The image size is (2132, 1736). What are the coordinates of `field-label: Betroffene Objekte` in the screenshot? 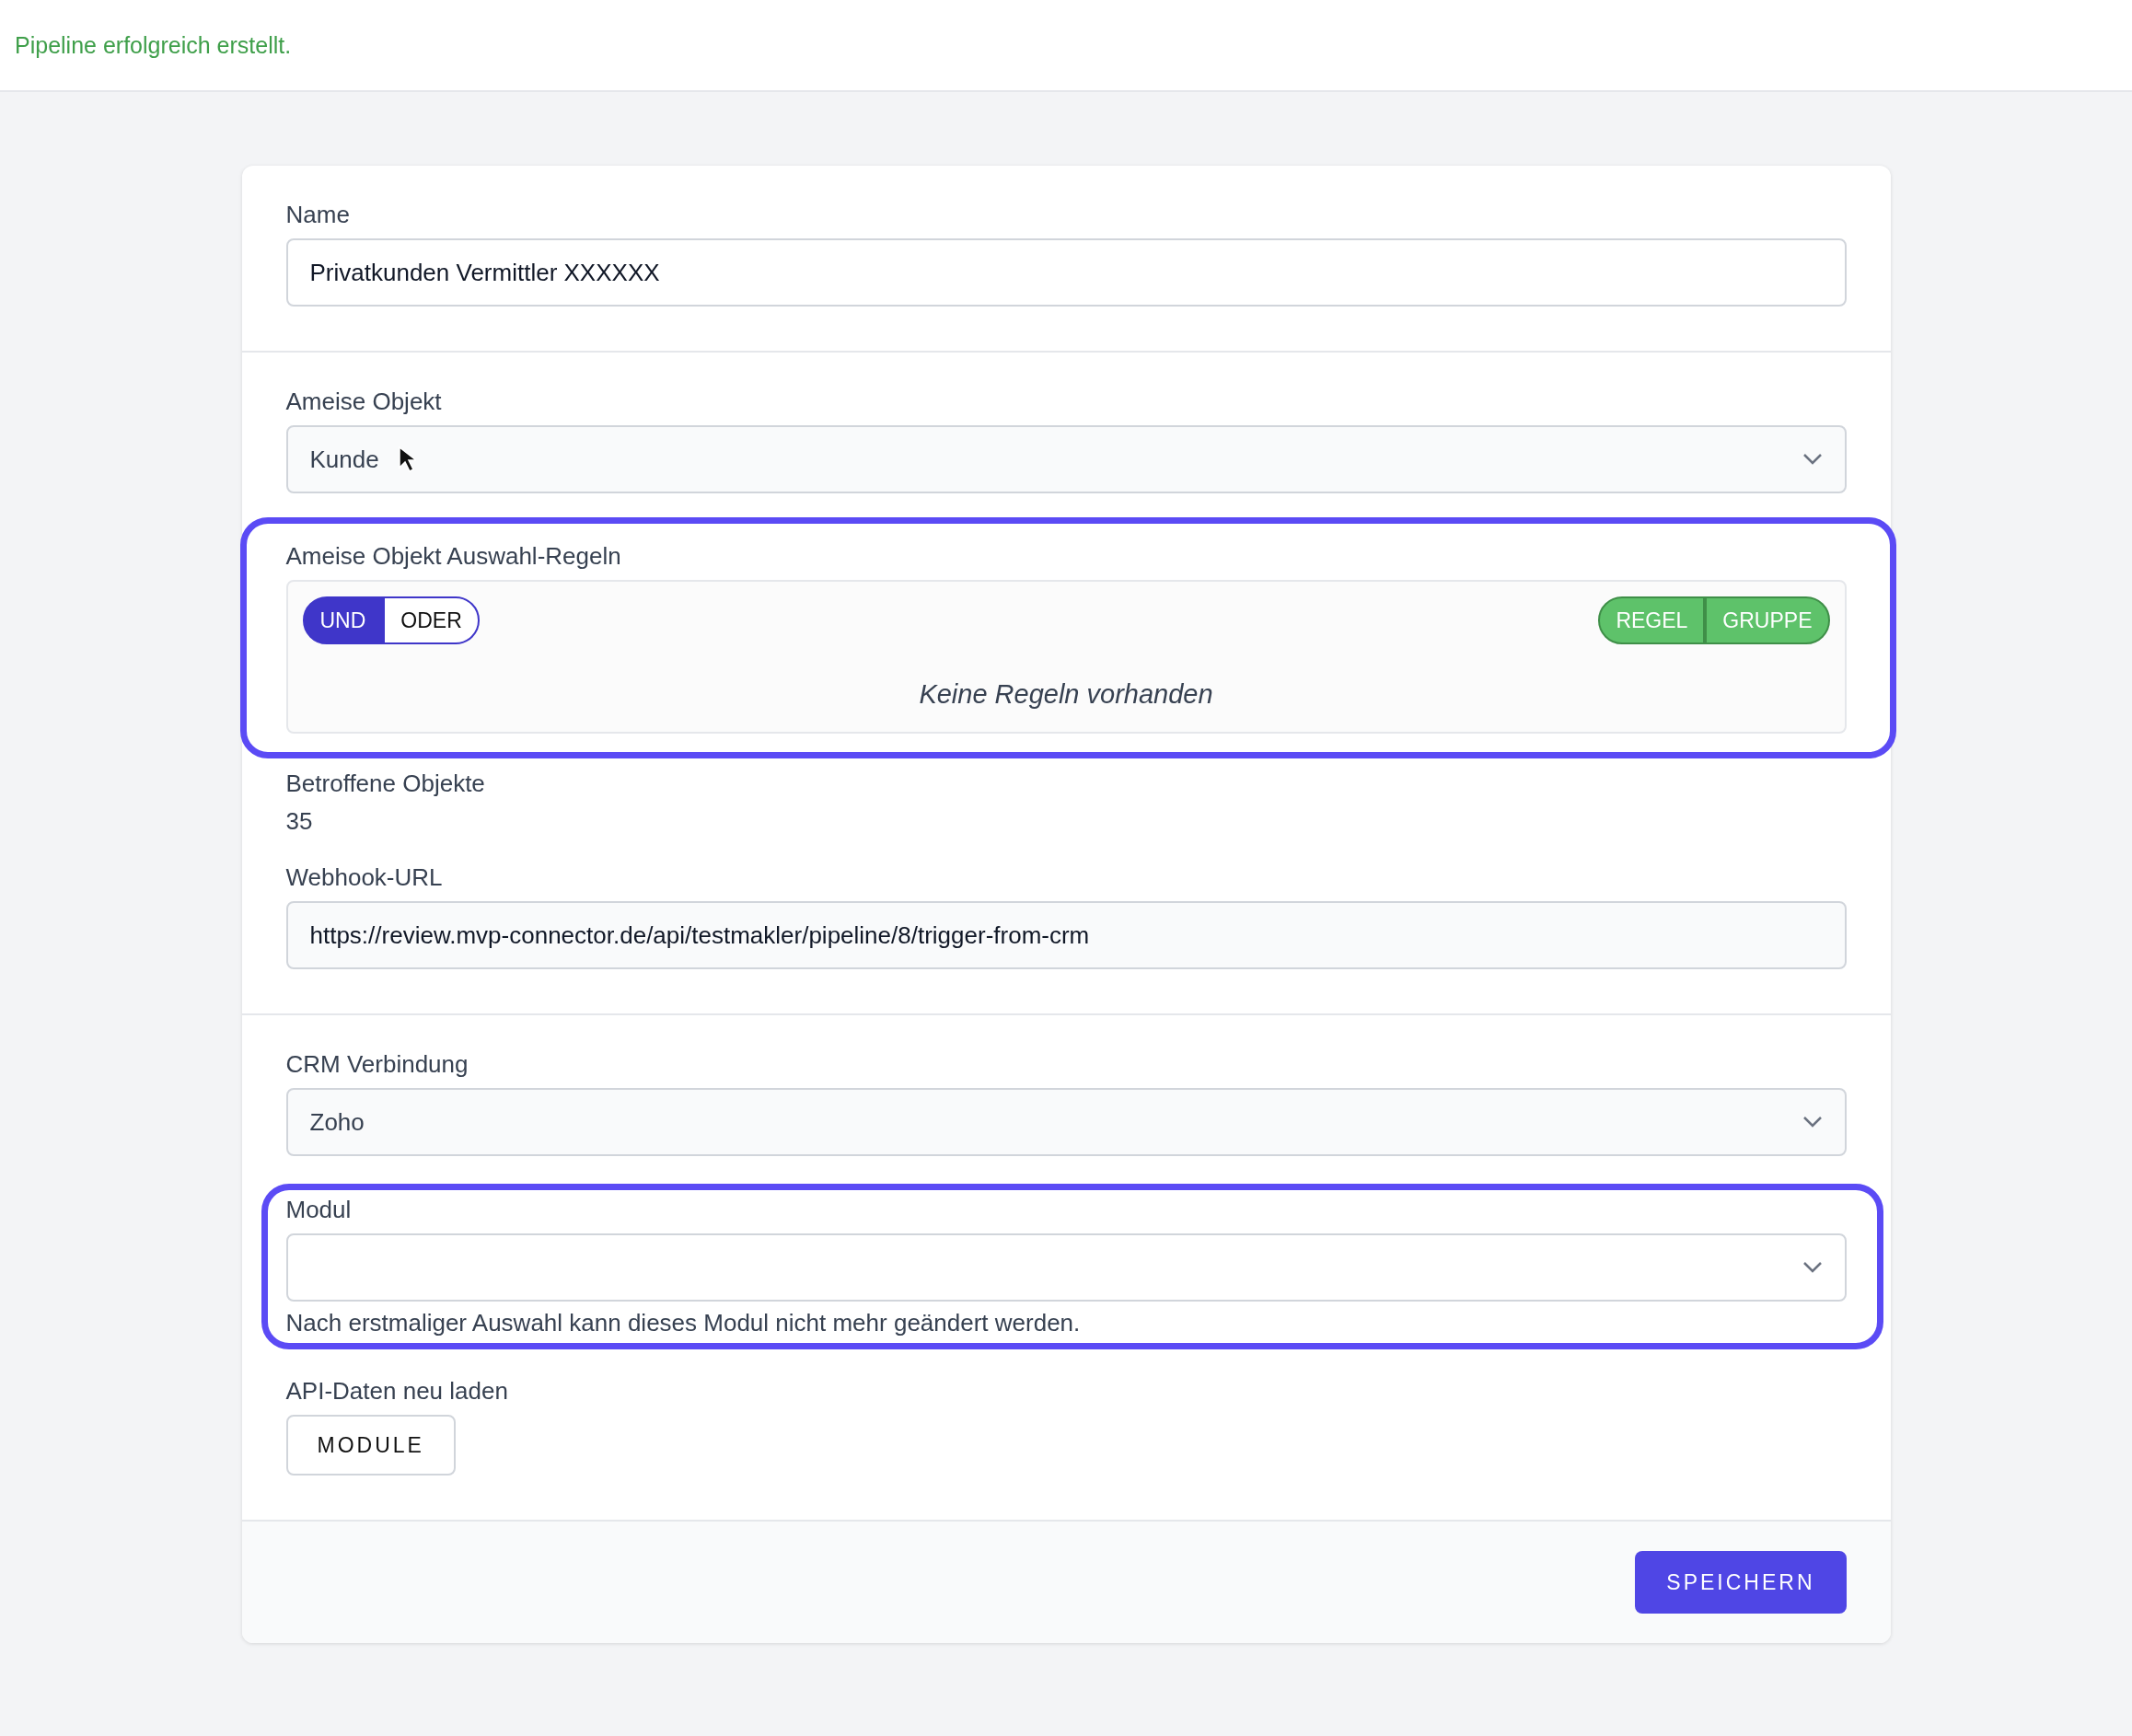 It's located at (385, 784).